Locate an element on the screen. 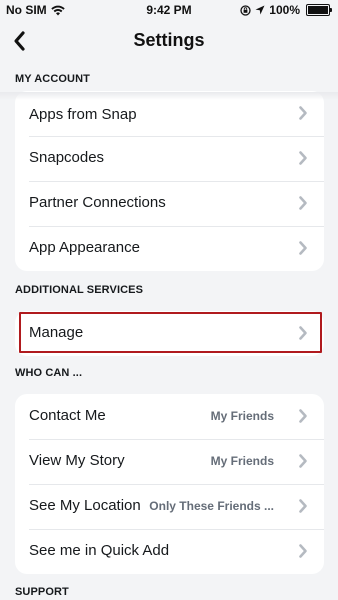  section-header-support: SUPPORT is located at coordinates (42, 592).